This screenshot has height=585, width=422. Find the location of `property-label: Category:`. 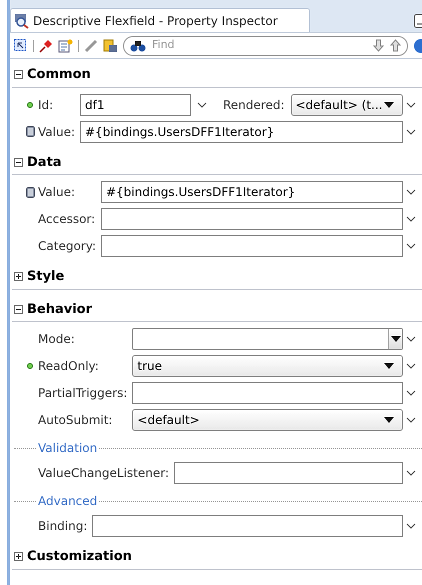

property-label: Category: is located at coordinates (67, 246).